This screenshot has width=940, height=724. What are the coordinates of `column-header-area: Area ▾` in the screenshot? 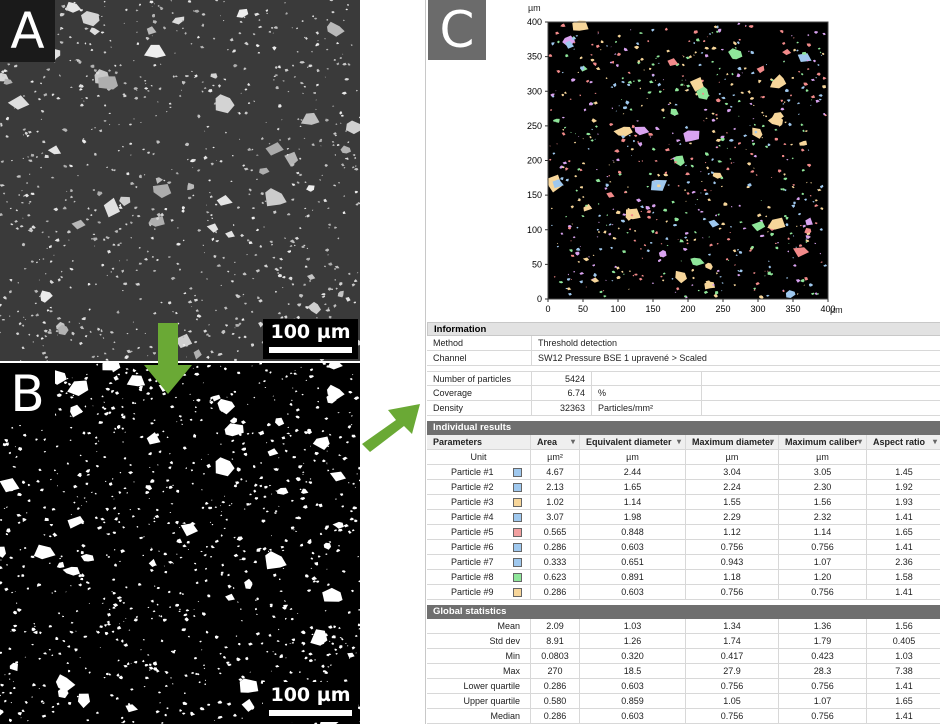 It's located at (555, 442).